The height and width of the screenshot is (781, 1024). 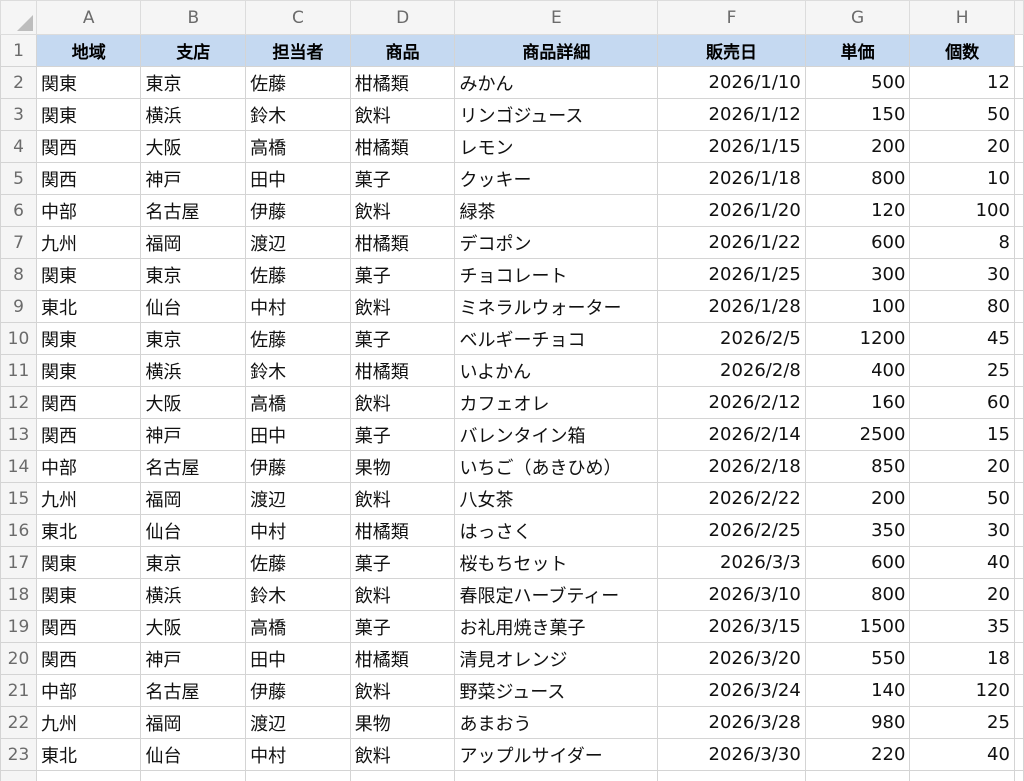 I want to click on row-number: 16, so click(x=18, y=530).